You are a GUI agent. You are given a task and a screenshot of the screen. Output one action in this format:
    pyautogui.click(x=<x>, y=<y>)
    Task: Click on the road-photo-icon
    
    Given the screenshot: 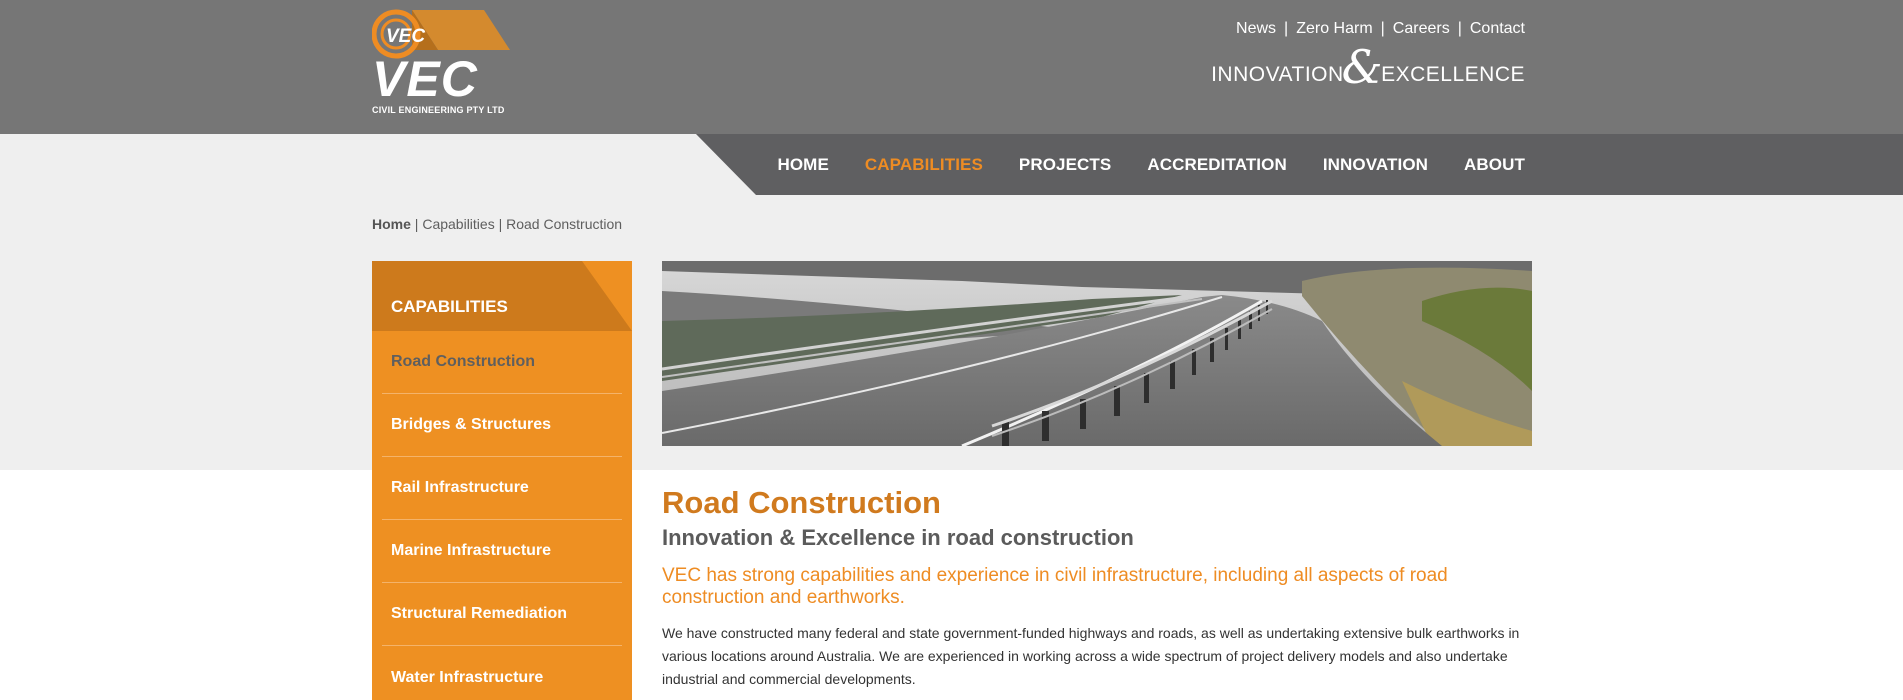 What is the action you would take?
    pyautogui.click(x=1097, y=353)
    